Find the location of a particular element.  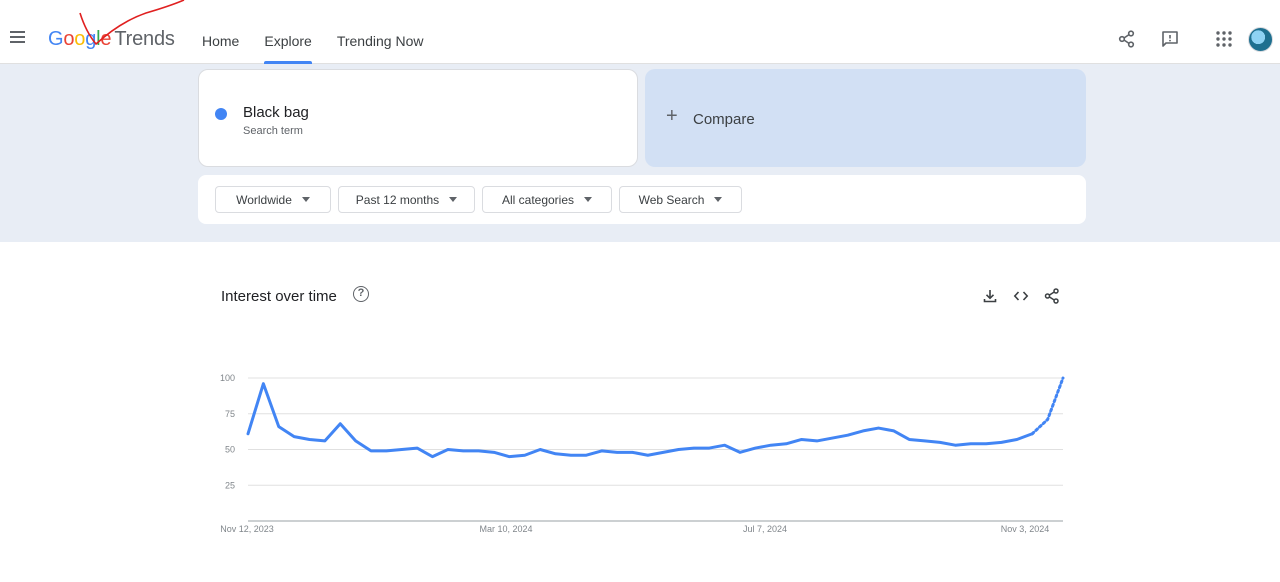

search-type-dropdown: Web Search is located at coordinates (680, 199).